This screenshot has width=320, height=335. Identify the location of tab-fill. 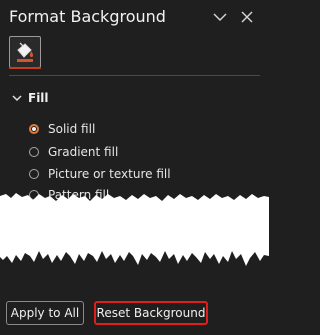
(25, 52).